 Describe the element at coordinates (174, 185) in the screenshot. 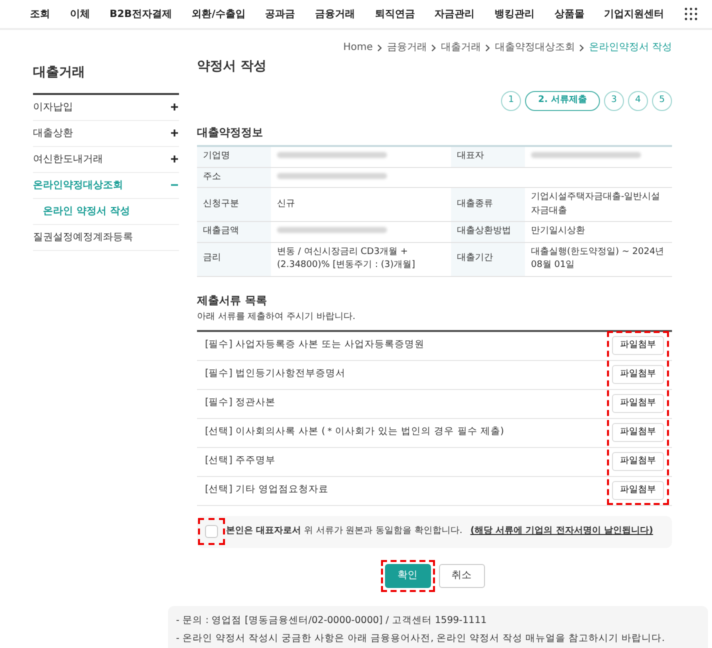

I see `minus-icon` at that location.